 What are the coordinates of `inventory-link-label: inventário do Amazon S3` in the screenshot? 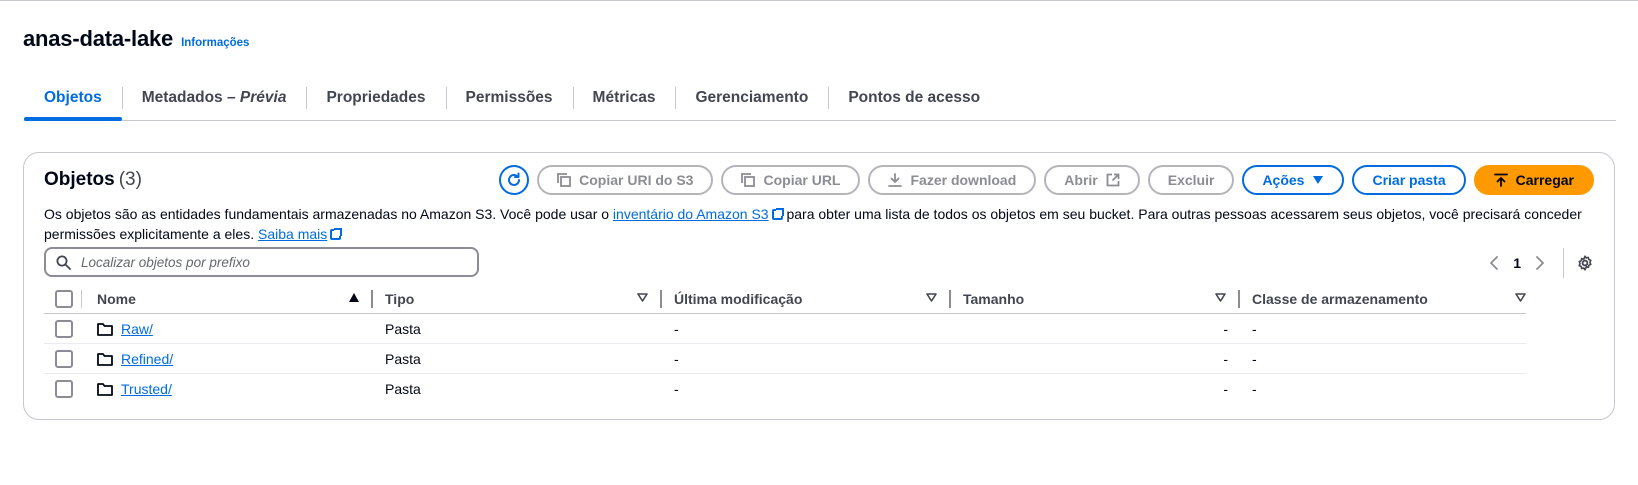 It's located at (690, 214).